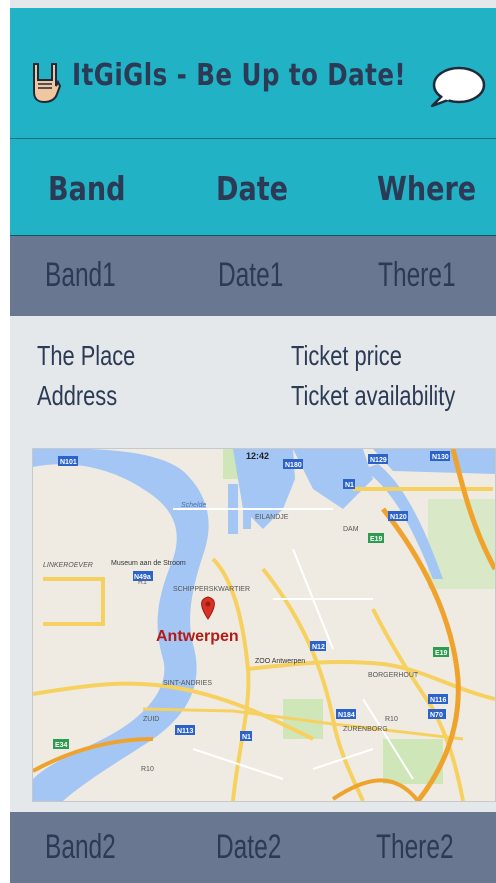  What do you see at coordinates (376, 539) in the screenshot?
I see `road-label-e19: E19` at bounding box center [376, 539].